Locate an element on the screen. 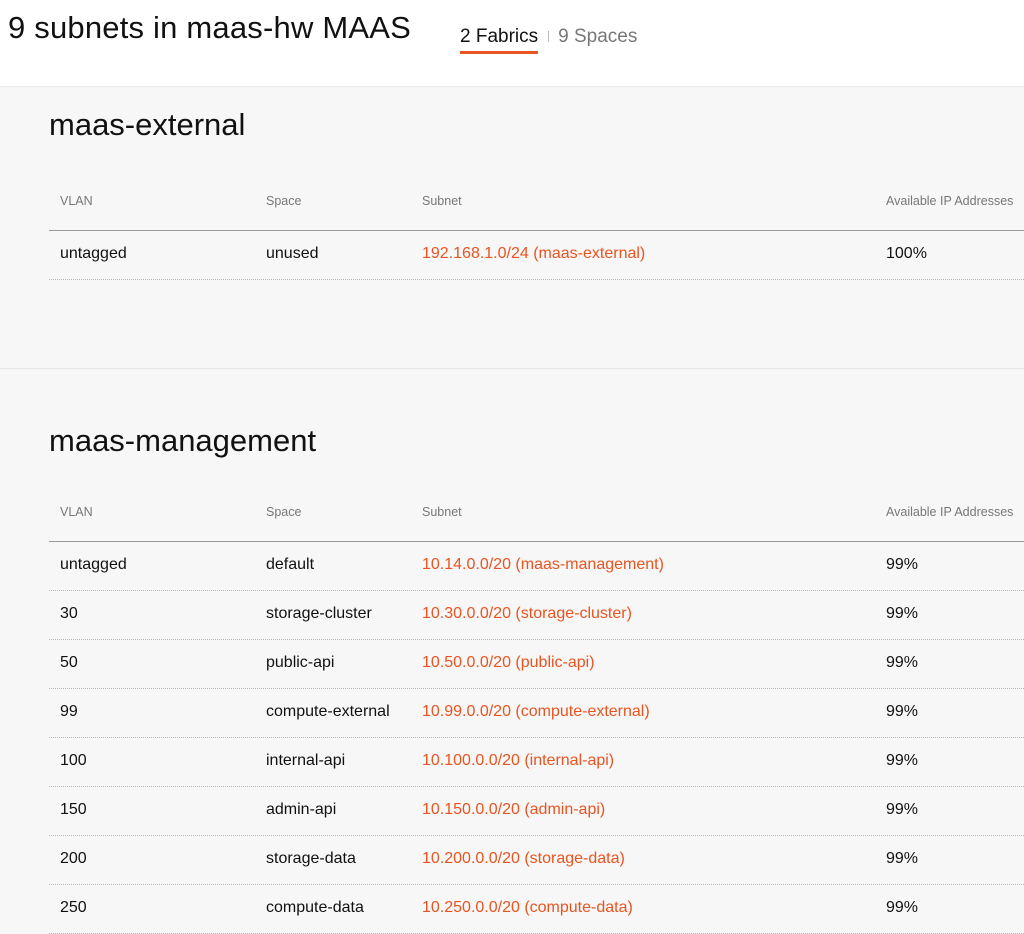 This screenshot has width=1024, height=934. vlan-cell: 30 is located at coordinates (69, 613).